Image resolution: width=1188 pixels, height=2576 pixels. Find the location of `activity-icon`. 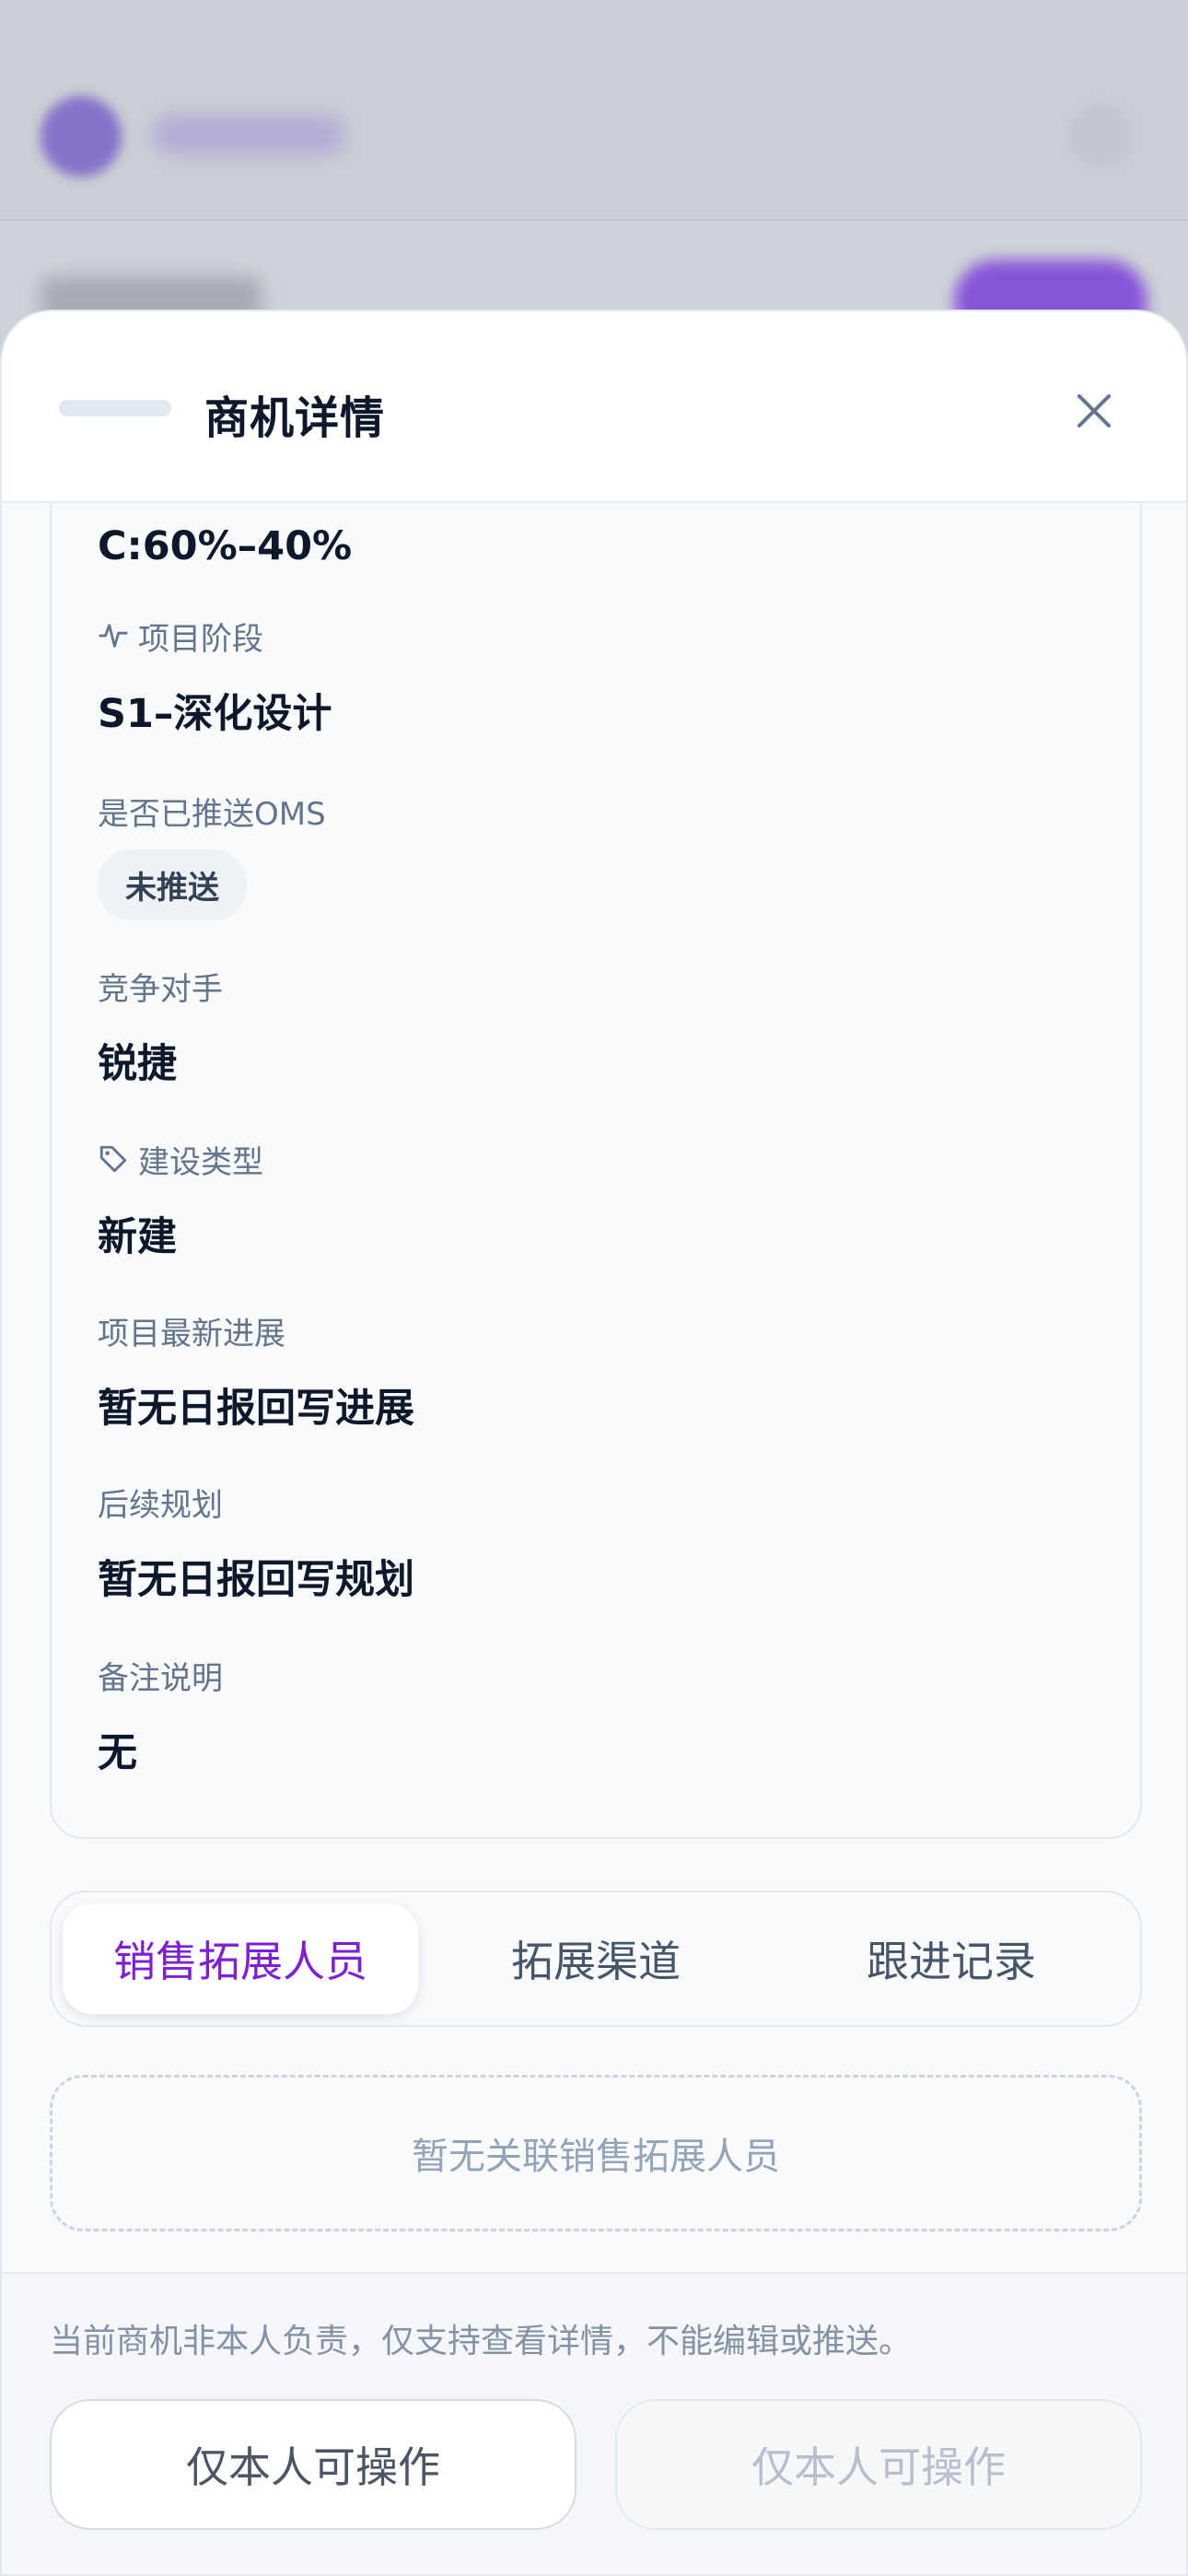

activity-icon is located at coordinates (113, 636).